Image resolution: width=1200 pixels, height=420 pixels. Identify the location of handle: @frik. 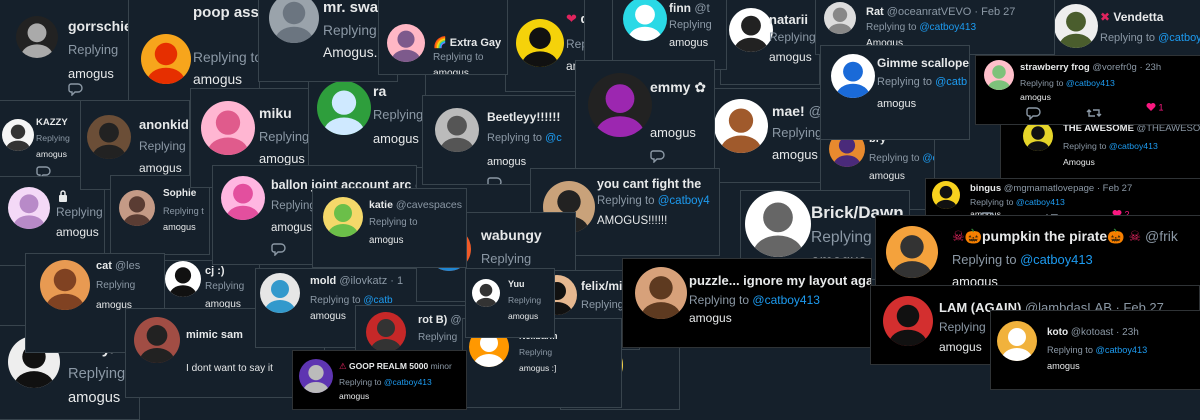
(1161, 236).